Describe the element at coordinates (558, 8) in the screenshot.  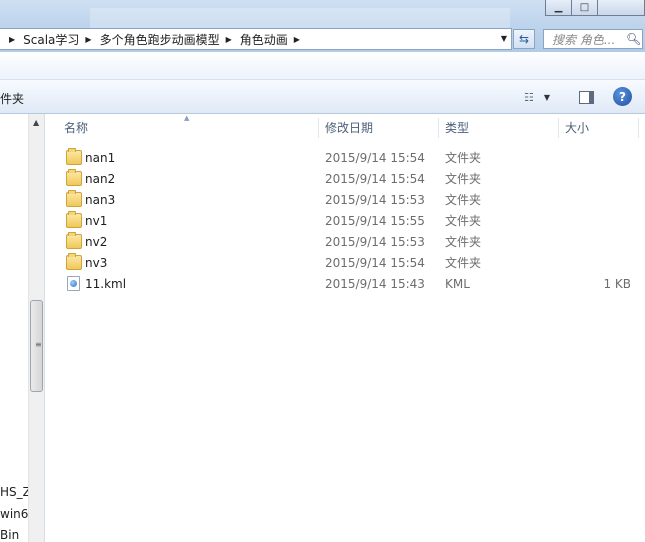
I see `minimize-button: ▁` at that location.